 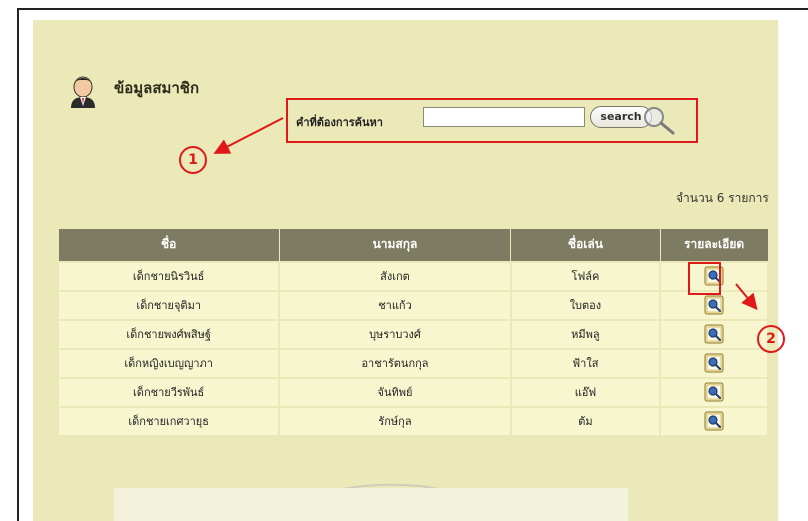 What do you see at coordinates (714, 245) in the screenshot?
I see `column-header-detail: รายละเอียด` at bounding box center [714, 245].